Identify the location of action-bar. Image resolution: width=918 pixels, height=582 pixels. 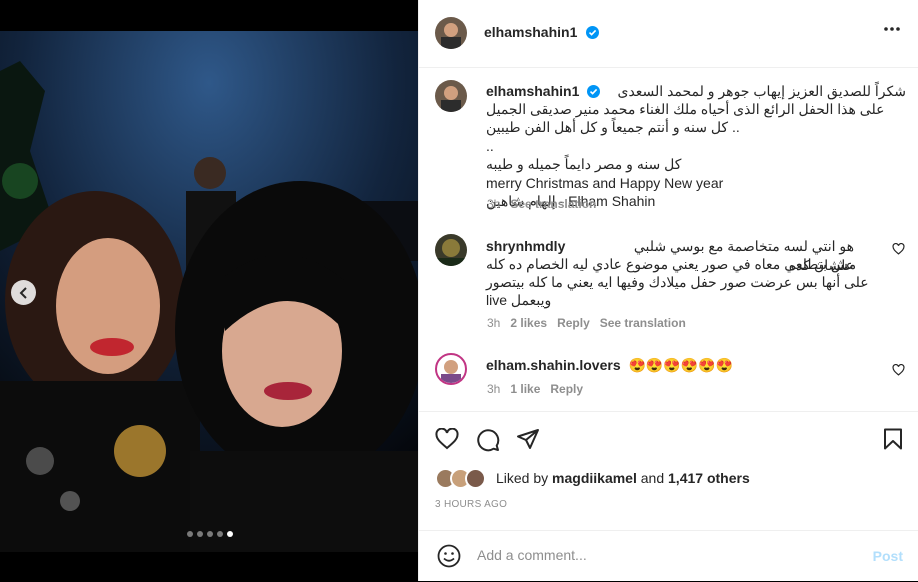
(668, 438).